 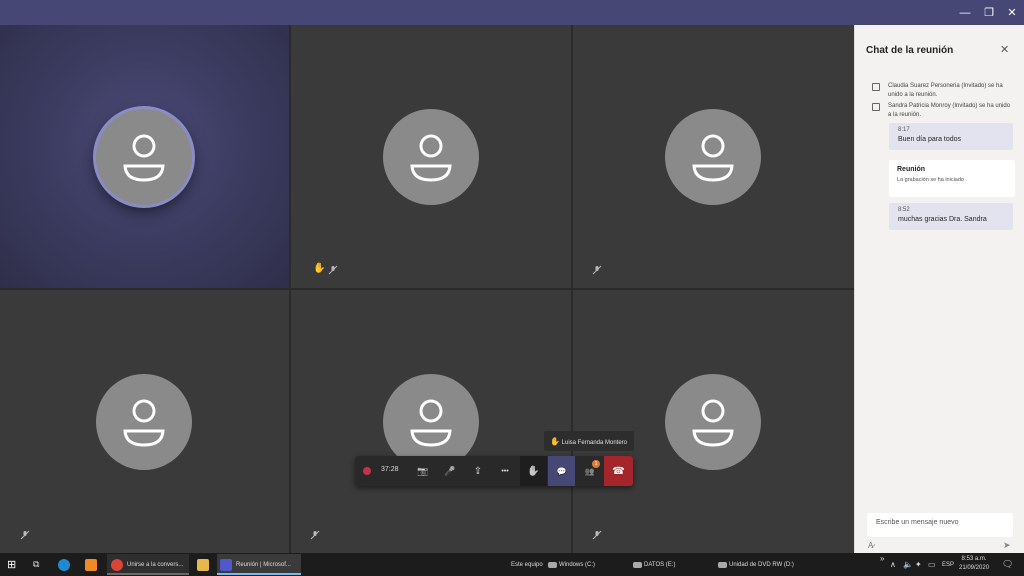 What do you see at coordinates (761, 564) in the screenshot?
I see `drive-label: Unidad de DVD RW (D:)` at bounding box center [761, 564].